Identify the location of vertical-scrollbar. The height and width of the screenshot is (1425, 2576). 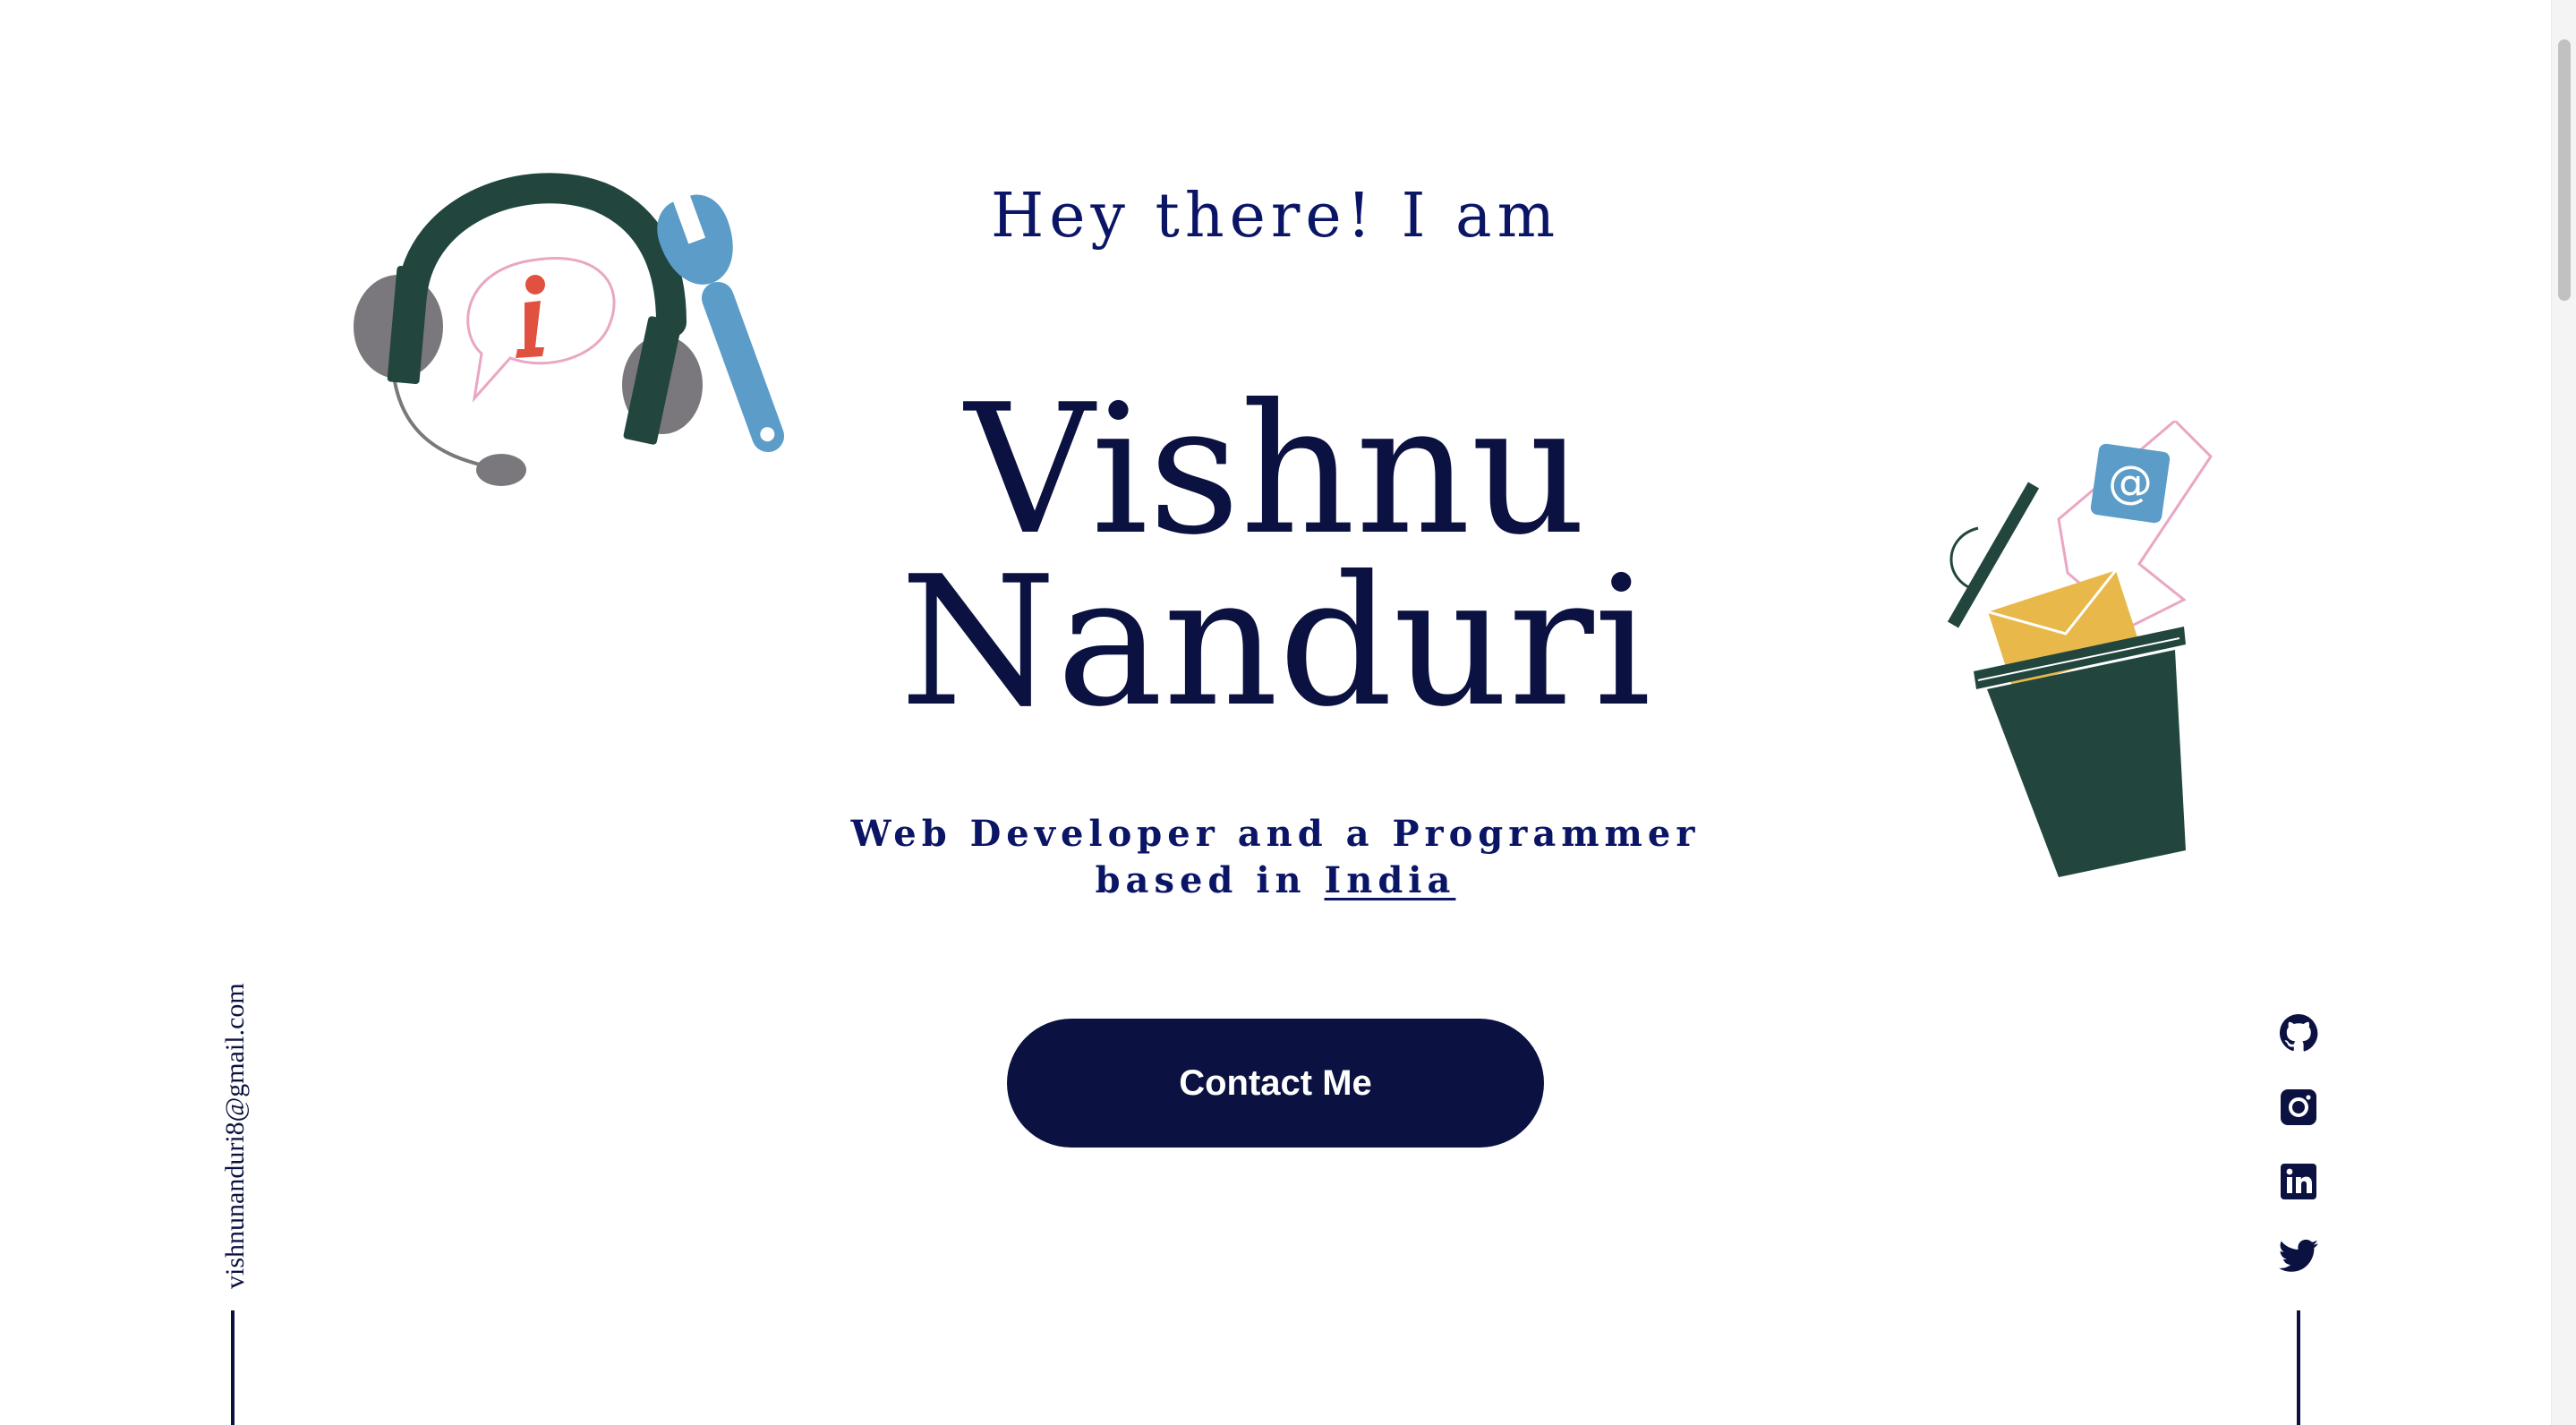
(2563, 712).